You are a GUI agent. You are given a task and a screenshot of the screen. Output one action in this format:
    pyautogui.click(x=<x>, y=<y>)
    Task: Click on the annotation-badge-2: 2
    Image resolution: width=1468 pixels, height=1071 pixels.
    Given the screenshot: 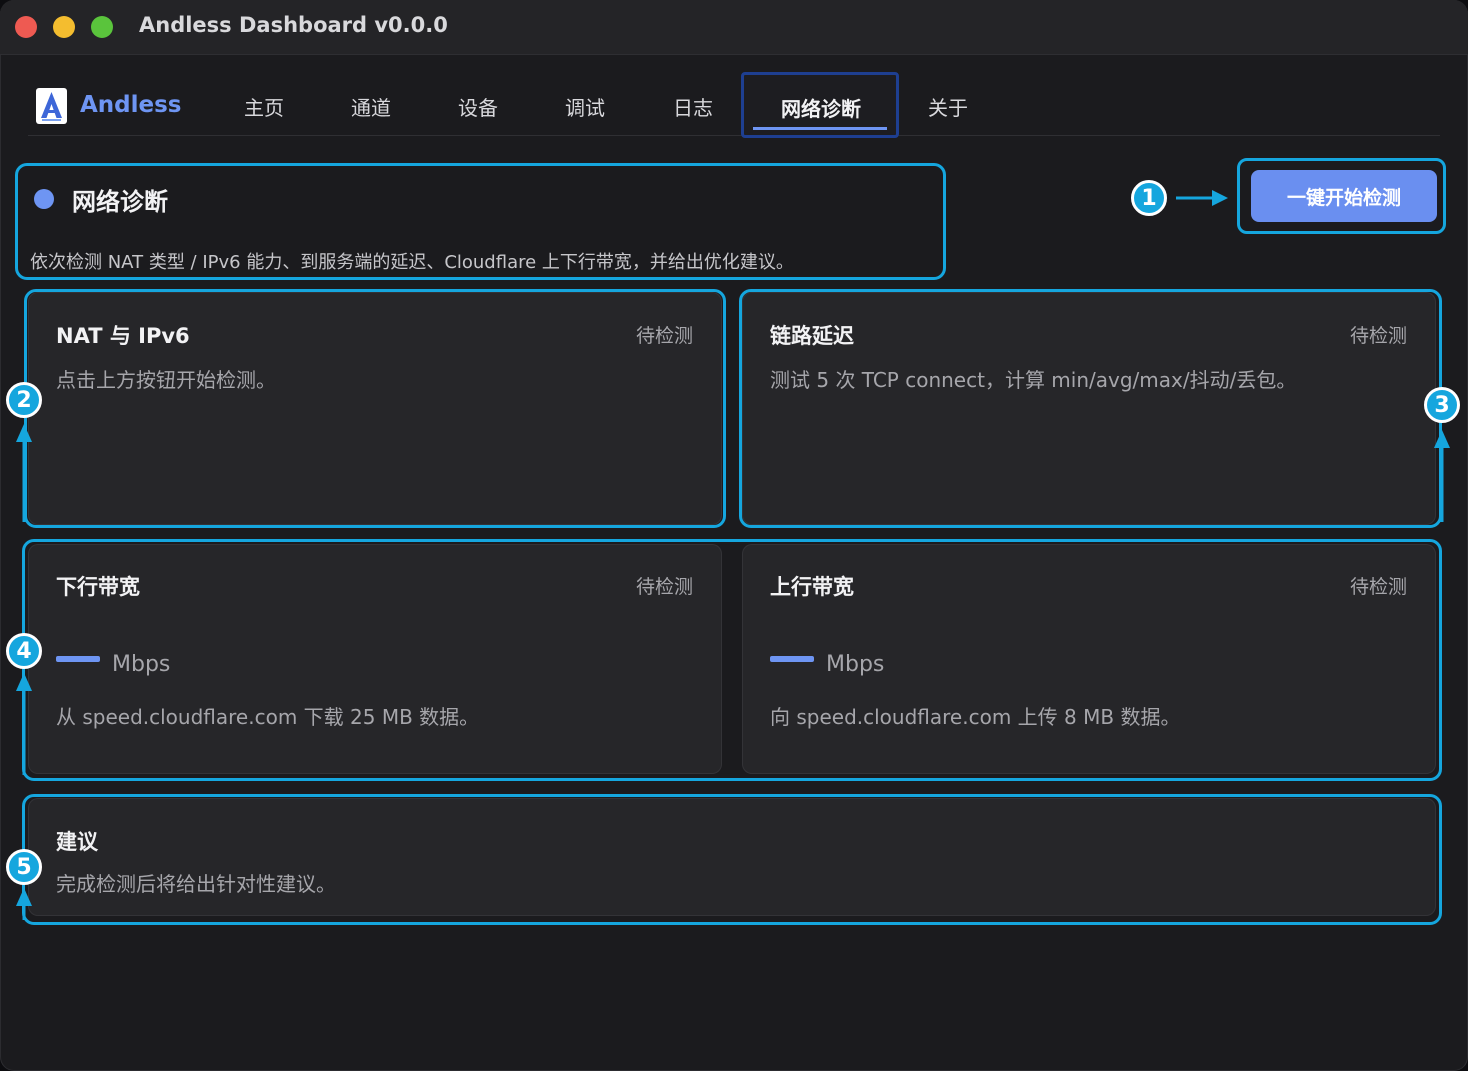 What is the action you would take?
    pyautogui.click(x=24, y=400)
    